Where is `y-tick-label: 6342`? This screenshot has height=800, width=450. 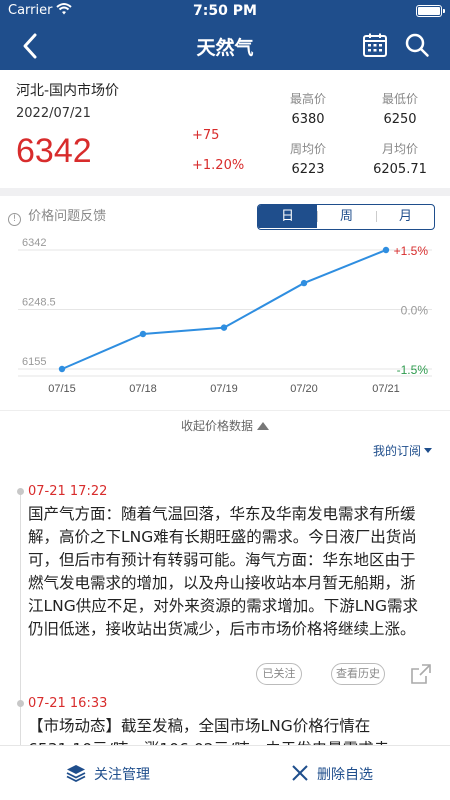
y-tick-label: 6342 is located at coordinates (34, 243).